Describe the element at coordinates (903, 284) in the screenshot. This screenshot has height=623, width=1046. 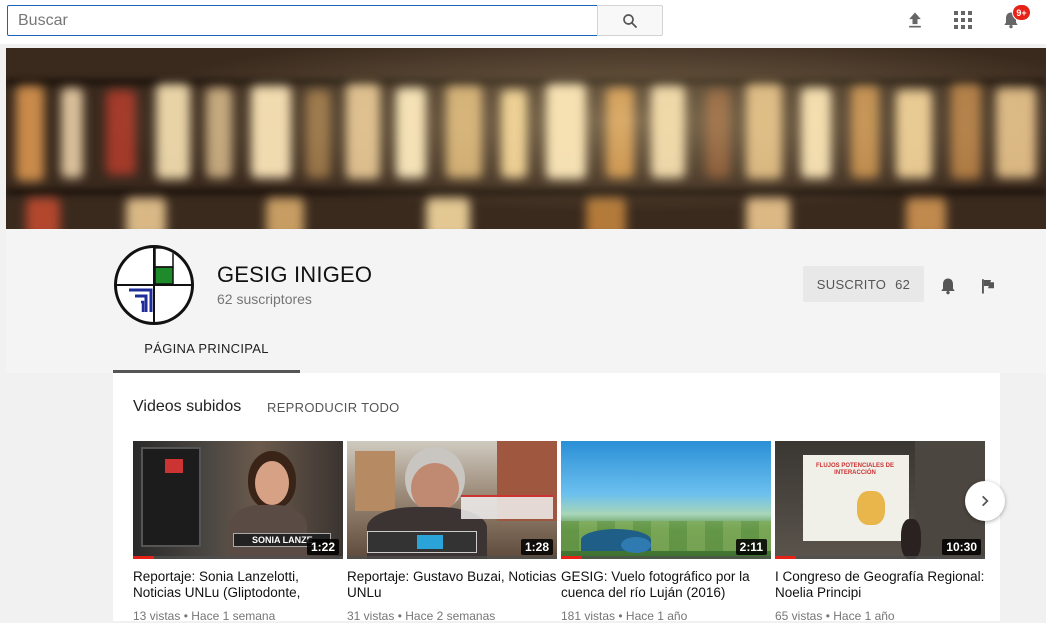
I see `subscribed-count: 62` at that location.